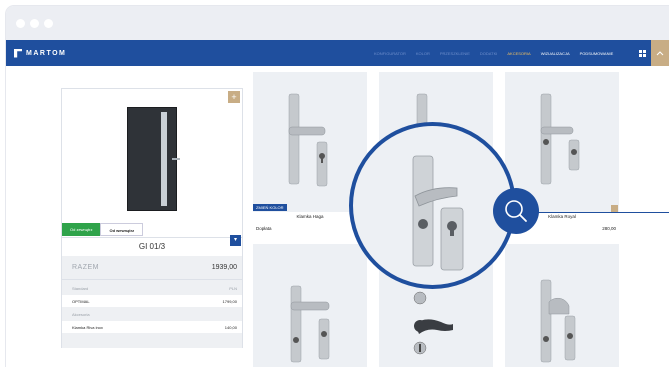 The image size is (669, 367). I want to click on model-toggle-button: ▾, so click(235, 240).